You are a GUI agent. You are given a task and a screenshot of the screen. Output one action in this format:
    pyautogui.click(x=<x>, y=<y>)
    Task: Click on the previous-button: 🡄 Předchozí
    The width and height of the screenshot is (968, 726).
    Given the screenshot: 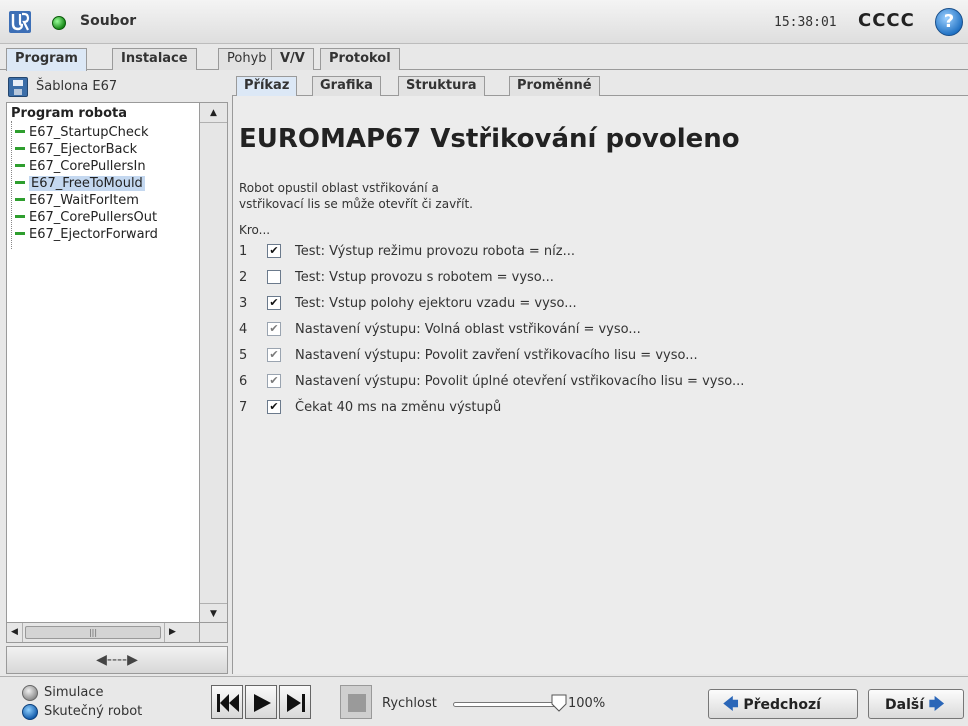 What is the action you would take?
    pyautogui.click(x=783, y=704)
    